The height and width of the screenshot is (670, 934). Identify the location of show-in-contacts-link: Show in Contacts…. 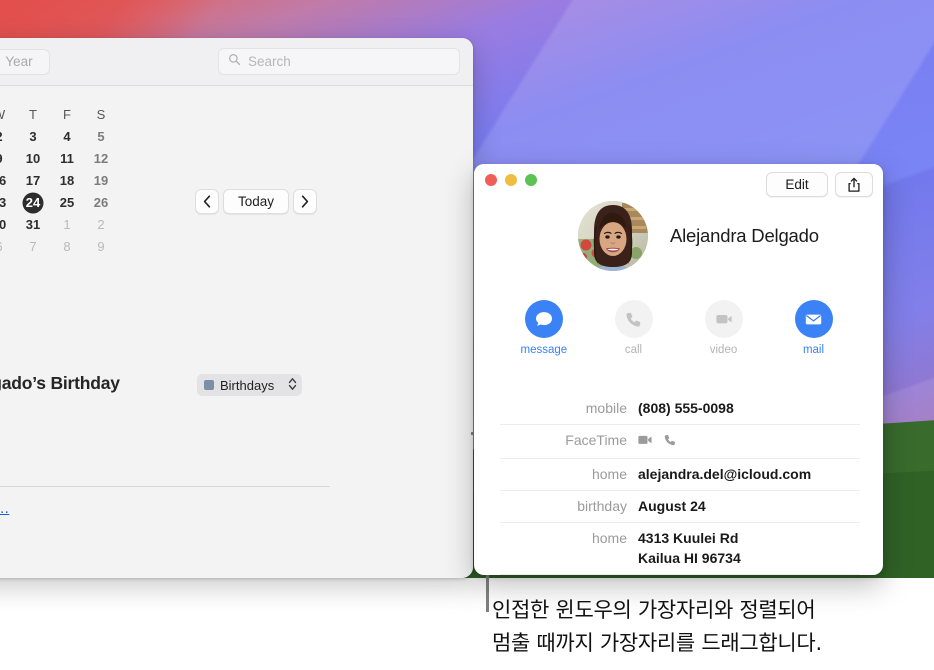
(4, 509).